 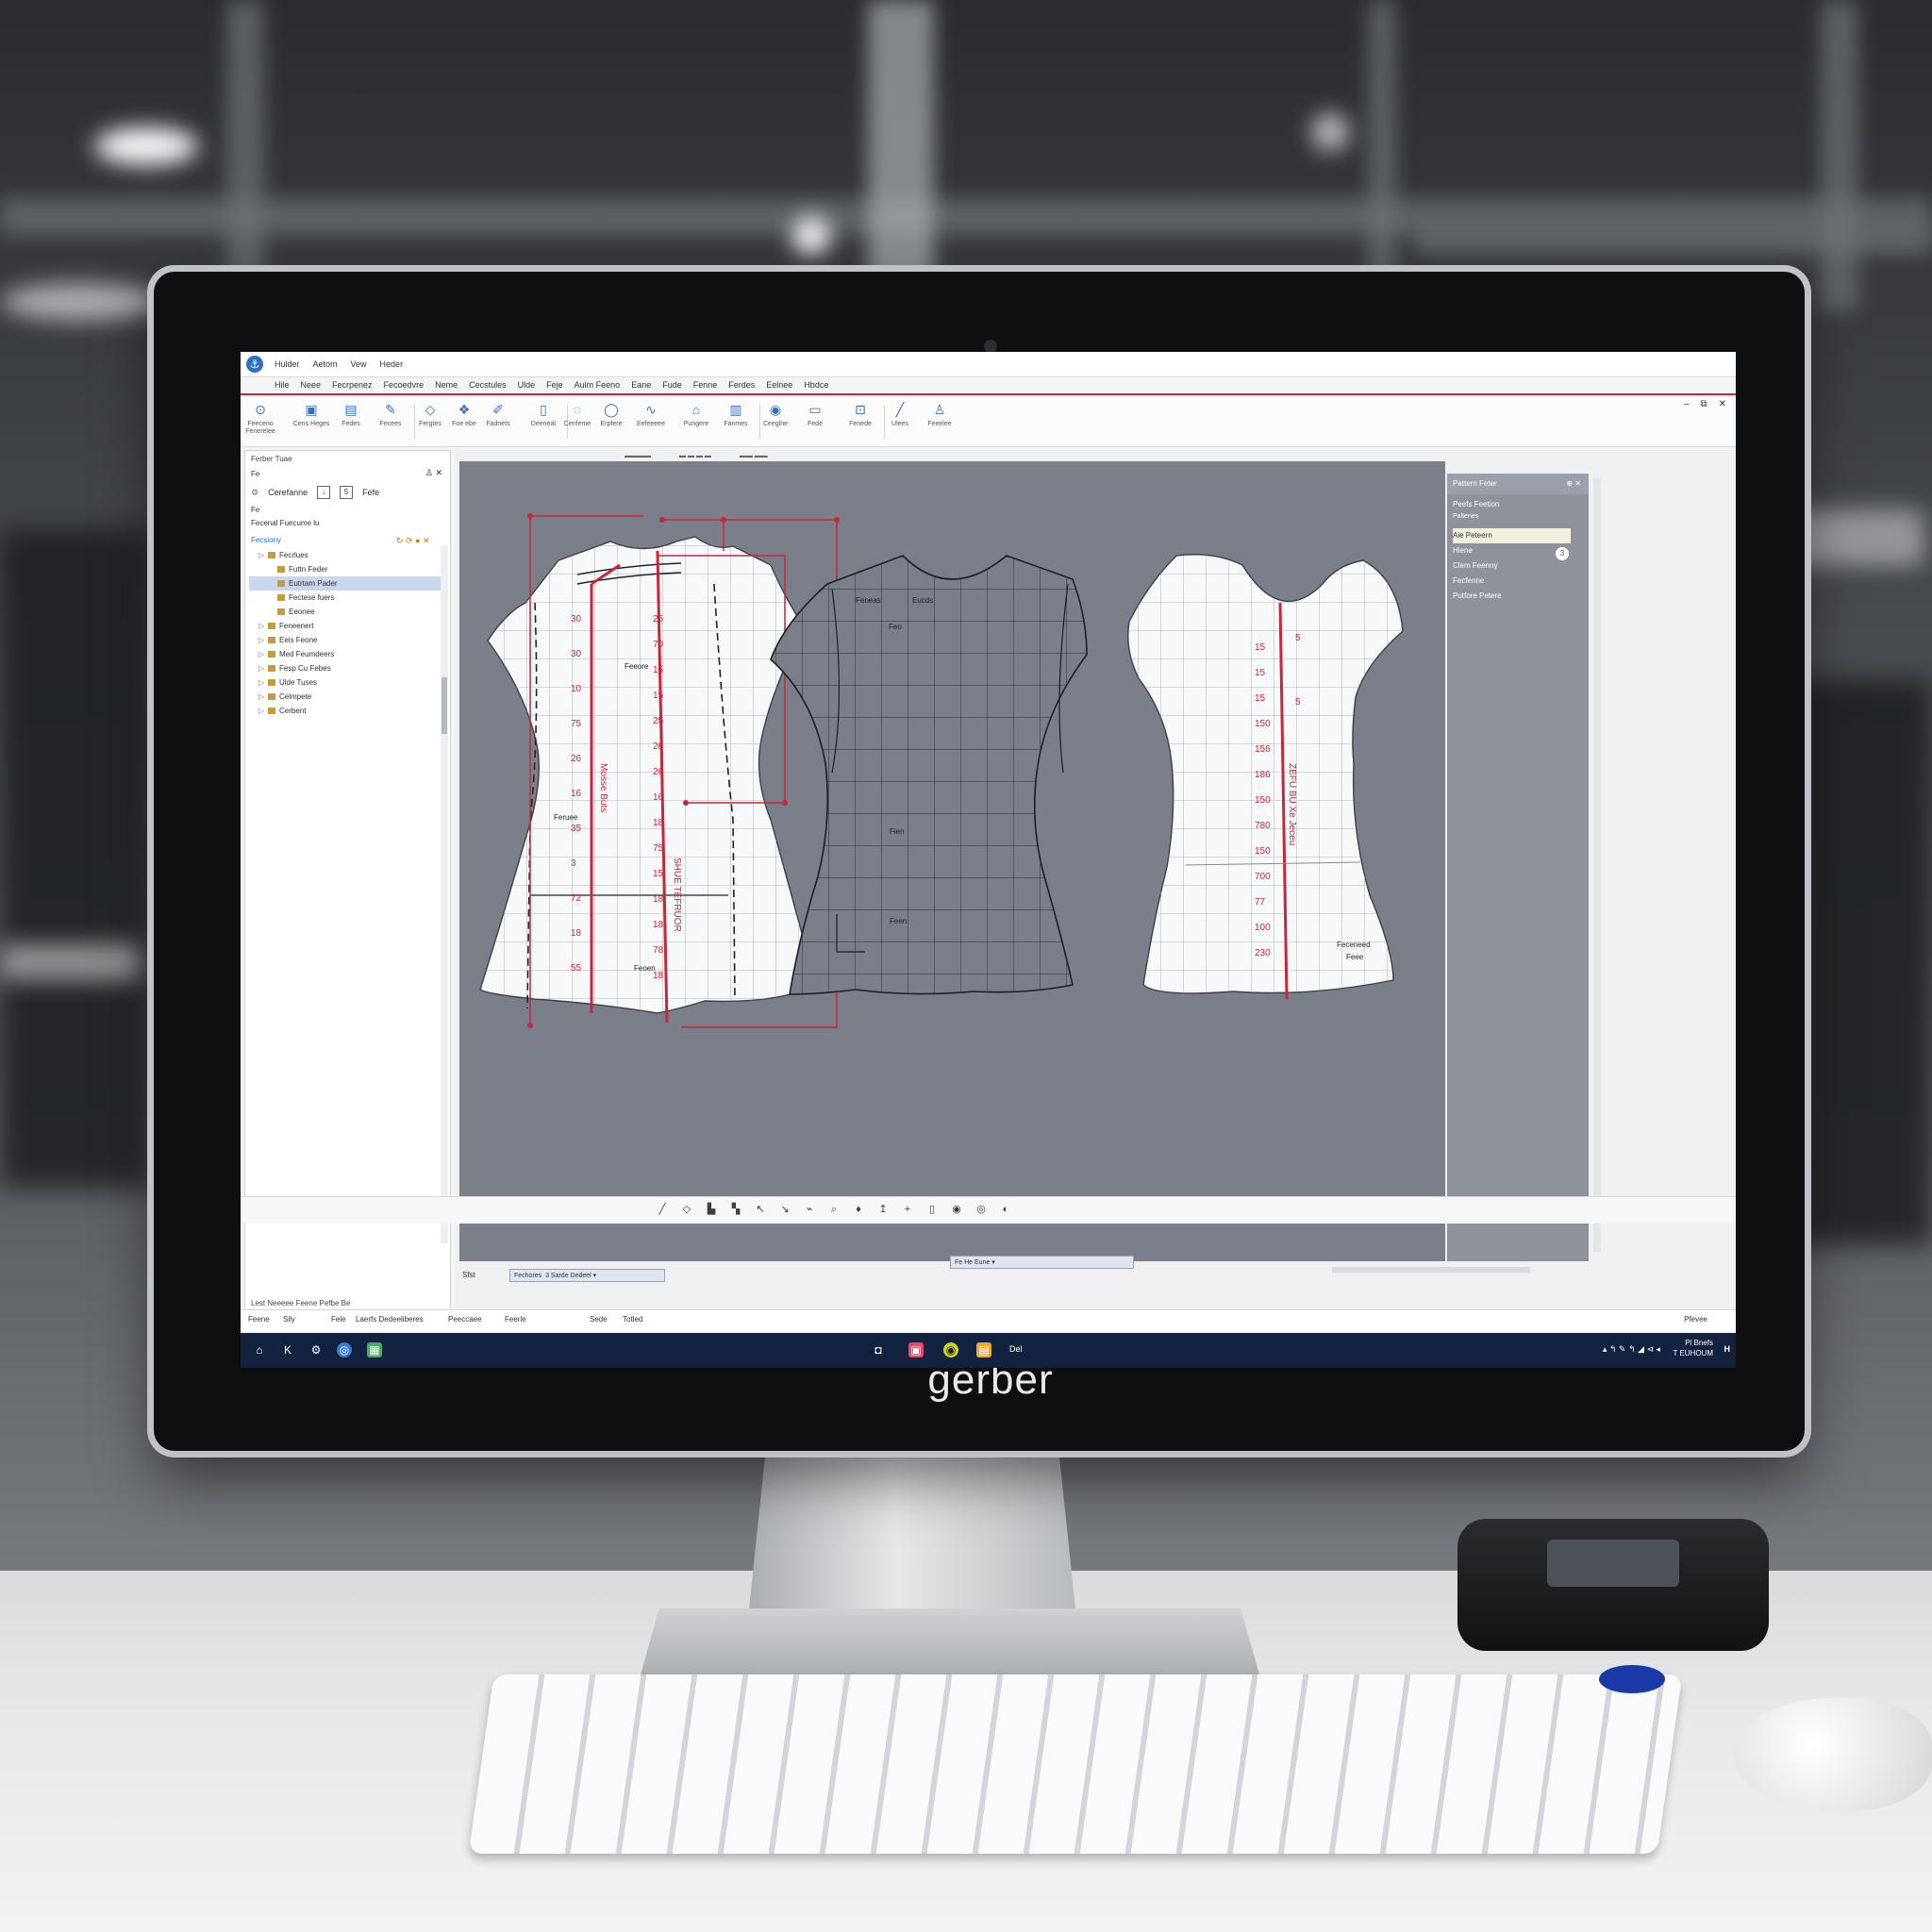 I want to click on tree-header: Fecsiony, so click(x=266, y=540).